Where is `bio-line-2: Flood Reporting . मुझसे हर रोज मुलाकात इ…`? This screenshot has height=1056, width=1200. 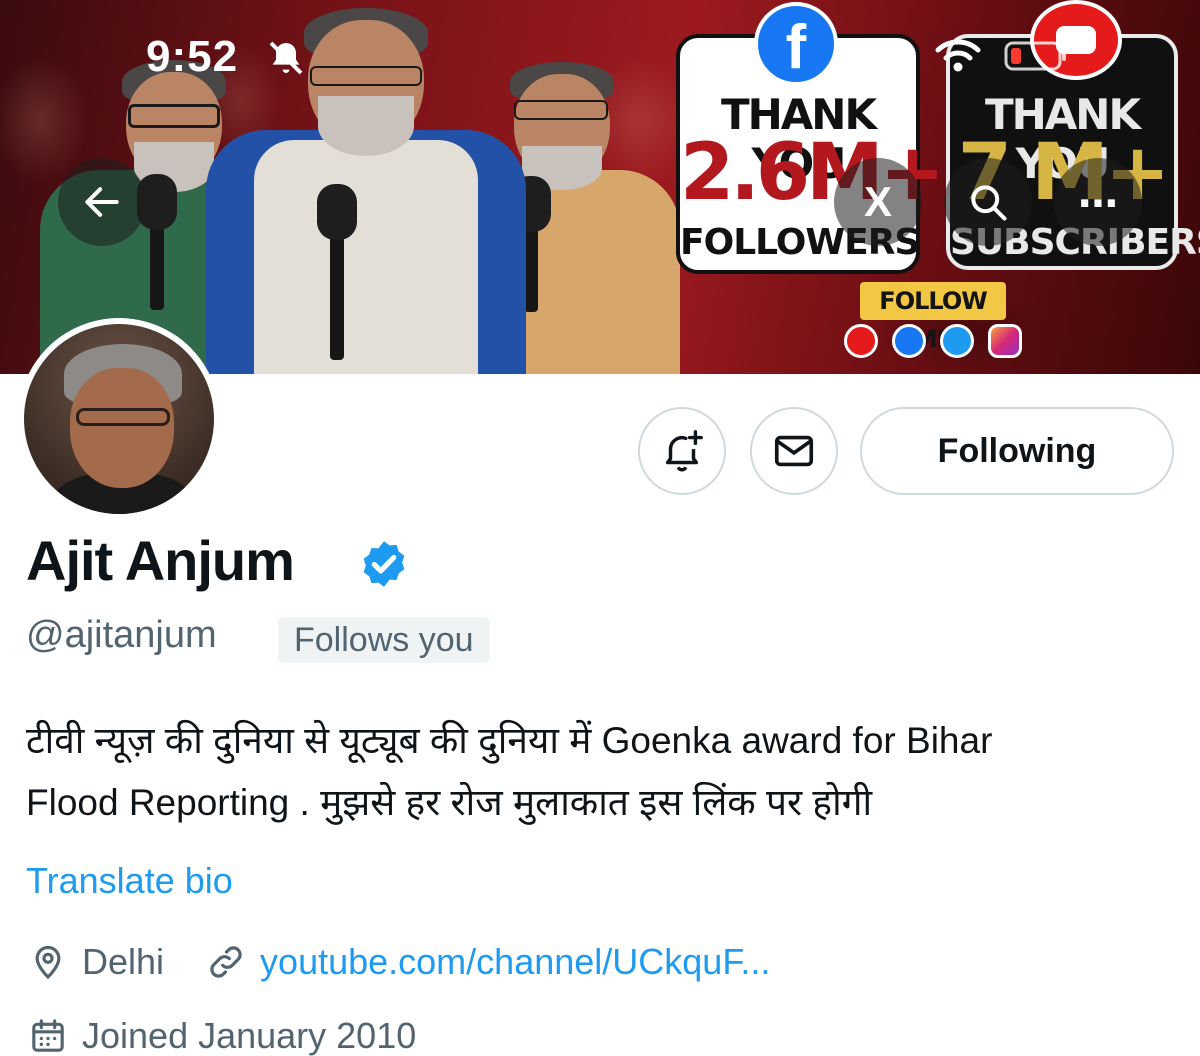
bio-line-2: Flood Reporting . मुझसे हर रोज मुलाकात इ… is located at coordinates (449, 802).